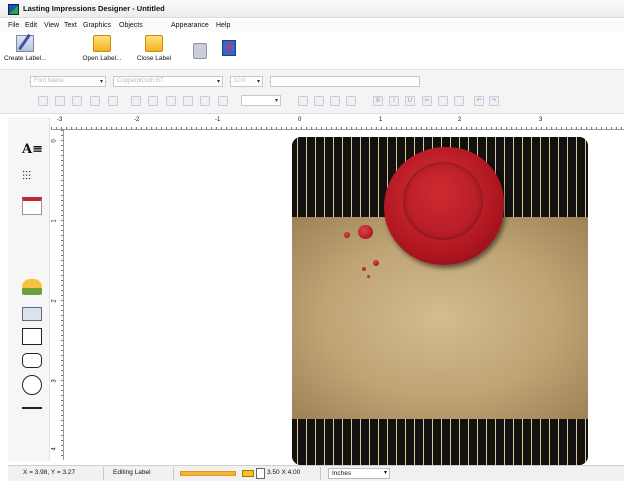 The width and height of the screenshot is (624, 481). I want to click on crop-icon, so click(223, 101).